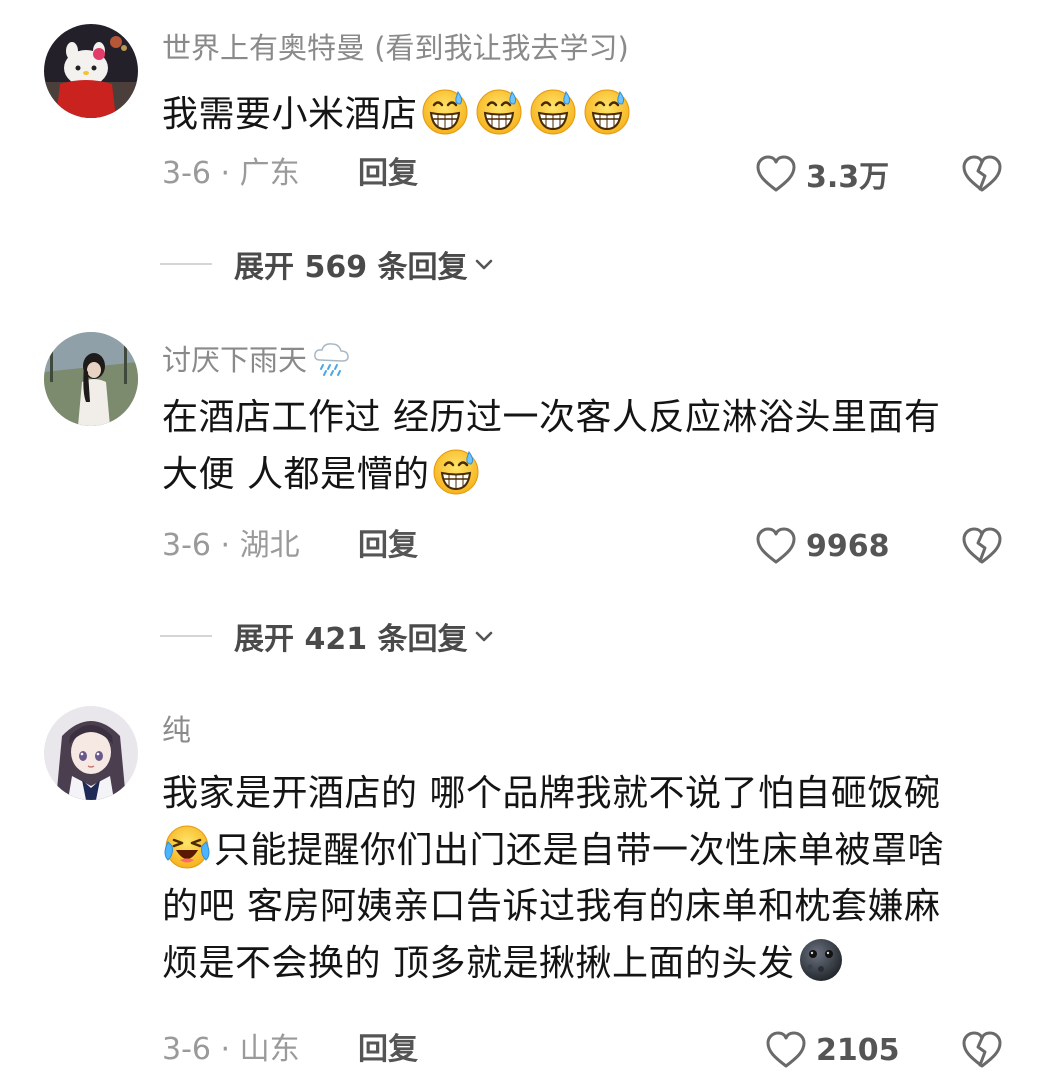  I want to click on comment-text-line: 在酒店工作过 经历过一次客人反应淋浴头里面有, so click(551, 417).